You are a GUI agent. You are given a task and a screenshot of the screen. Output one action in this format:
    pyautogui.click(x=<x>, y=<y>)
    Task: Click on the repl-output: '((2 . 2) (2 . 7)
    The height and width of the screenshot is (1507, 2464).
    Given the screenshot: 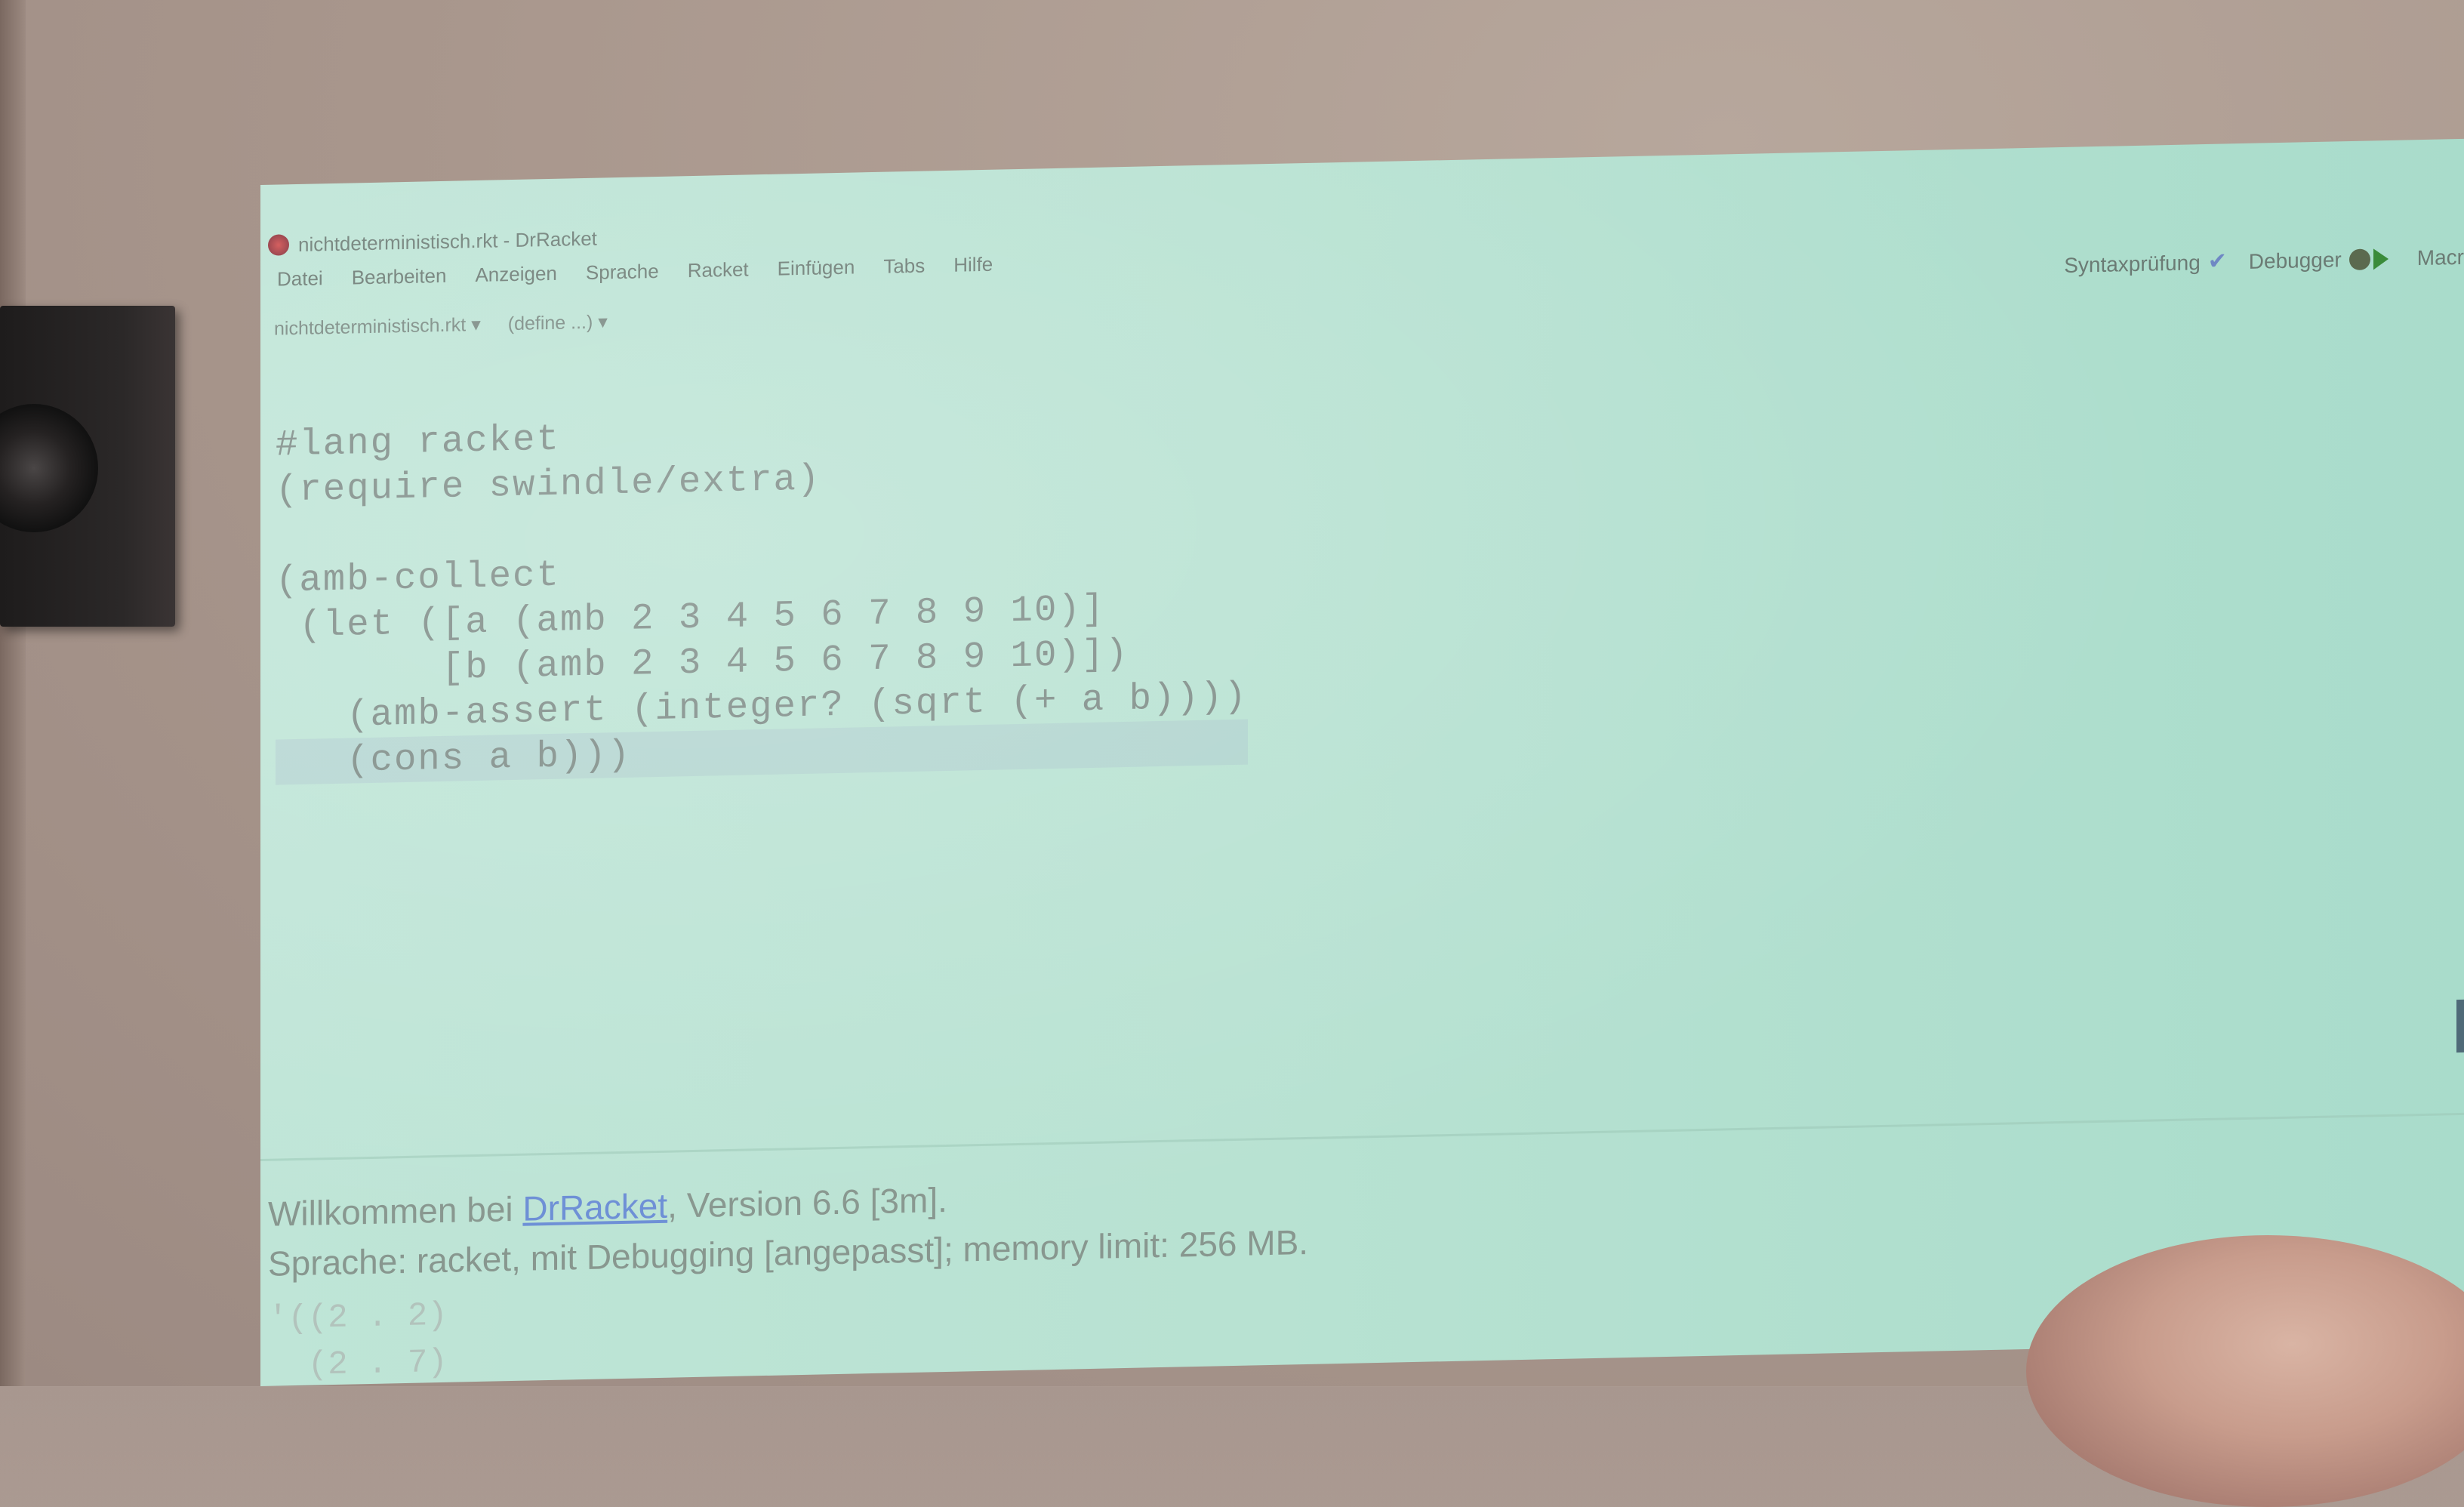 What is the action you would take?
    pyautogui.click(x=358, y=1339)
    